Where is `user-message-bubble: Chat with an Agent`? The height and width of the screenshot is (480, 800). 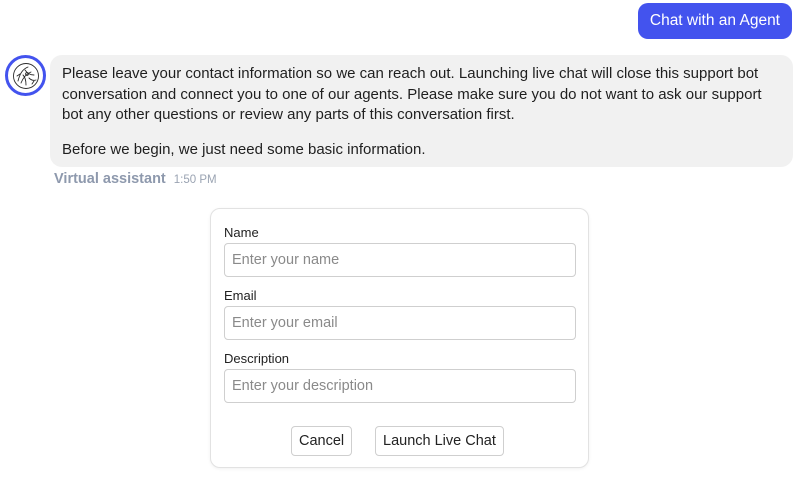
user-message-bubble: Chat with an Agent is located at coordinates (714, 21).